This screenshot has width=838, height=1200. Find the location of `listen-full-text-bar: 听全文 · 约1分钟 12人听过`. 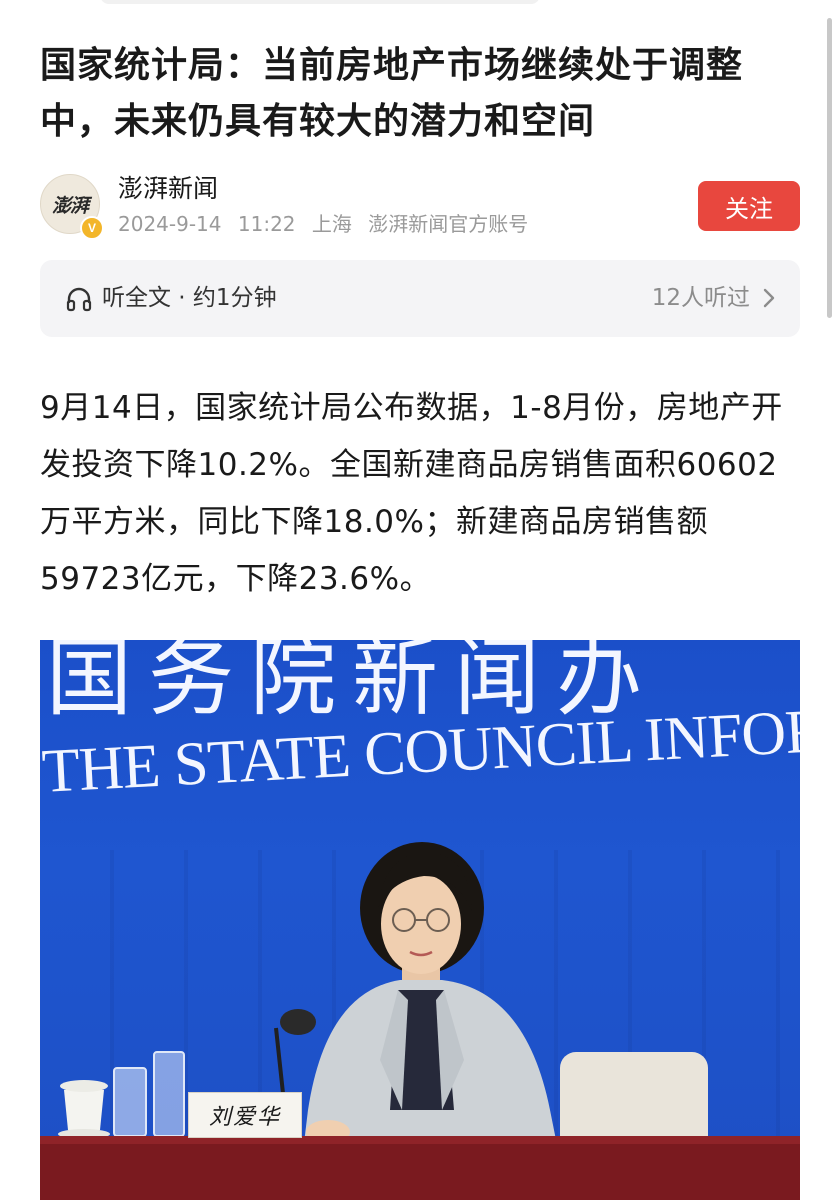

listen-full-text-bar: 听全文 · 约1分钟 12人听过 is located at coordinates (420, 298).